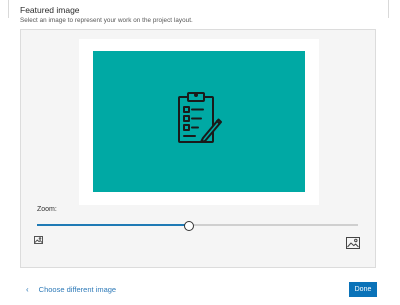 This screenshot has height=305, width=400. Describe the element at coordinates (363, 289) in the screenshot. I see `done-button: Done` at that location.